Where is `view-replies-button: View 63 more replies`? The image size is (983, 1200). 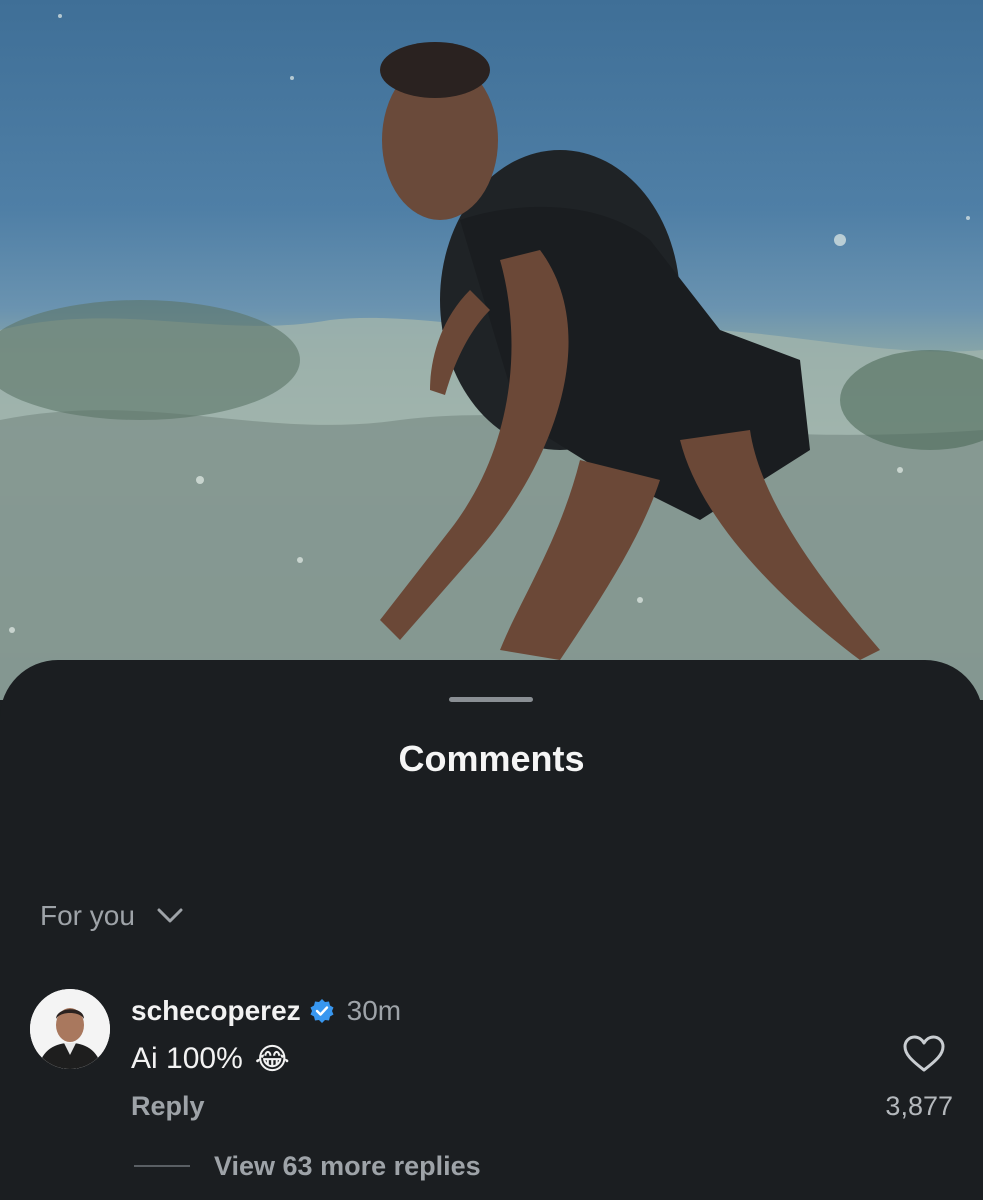 view-replies-button: View 63 more replies is located at coordinates (307, 1166).